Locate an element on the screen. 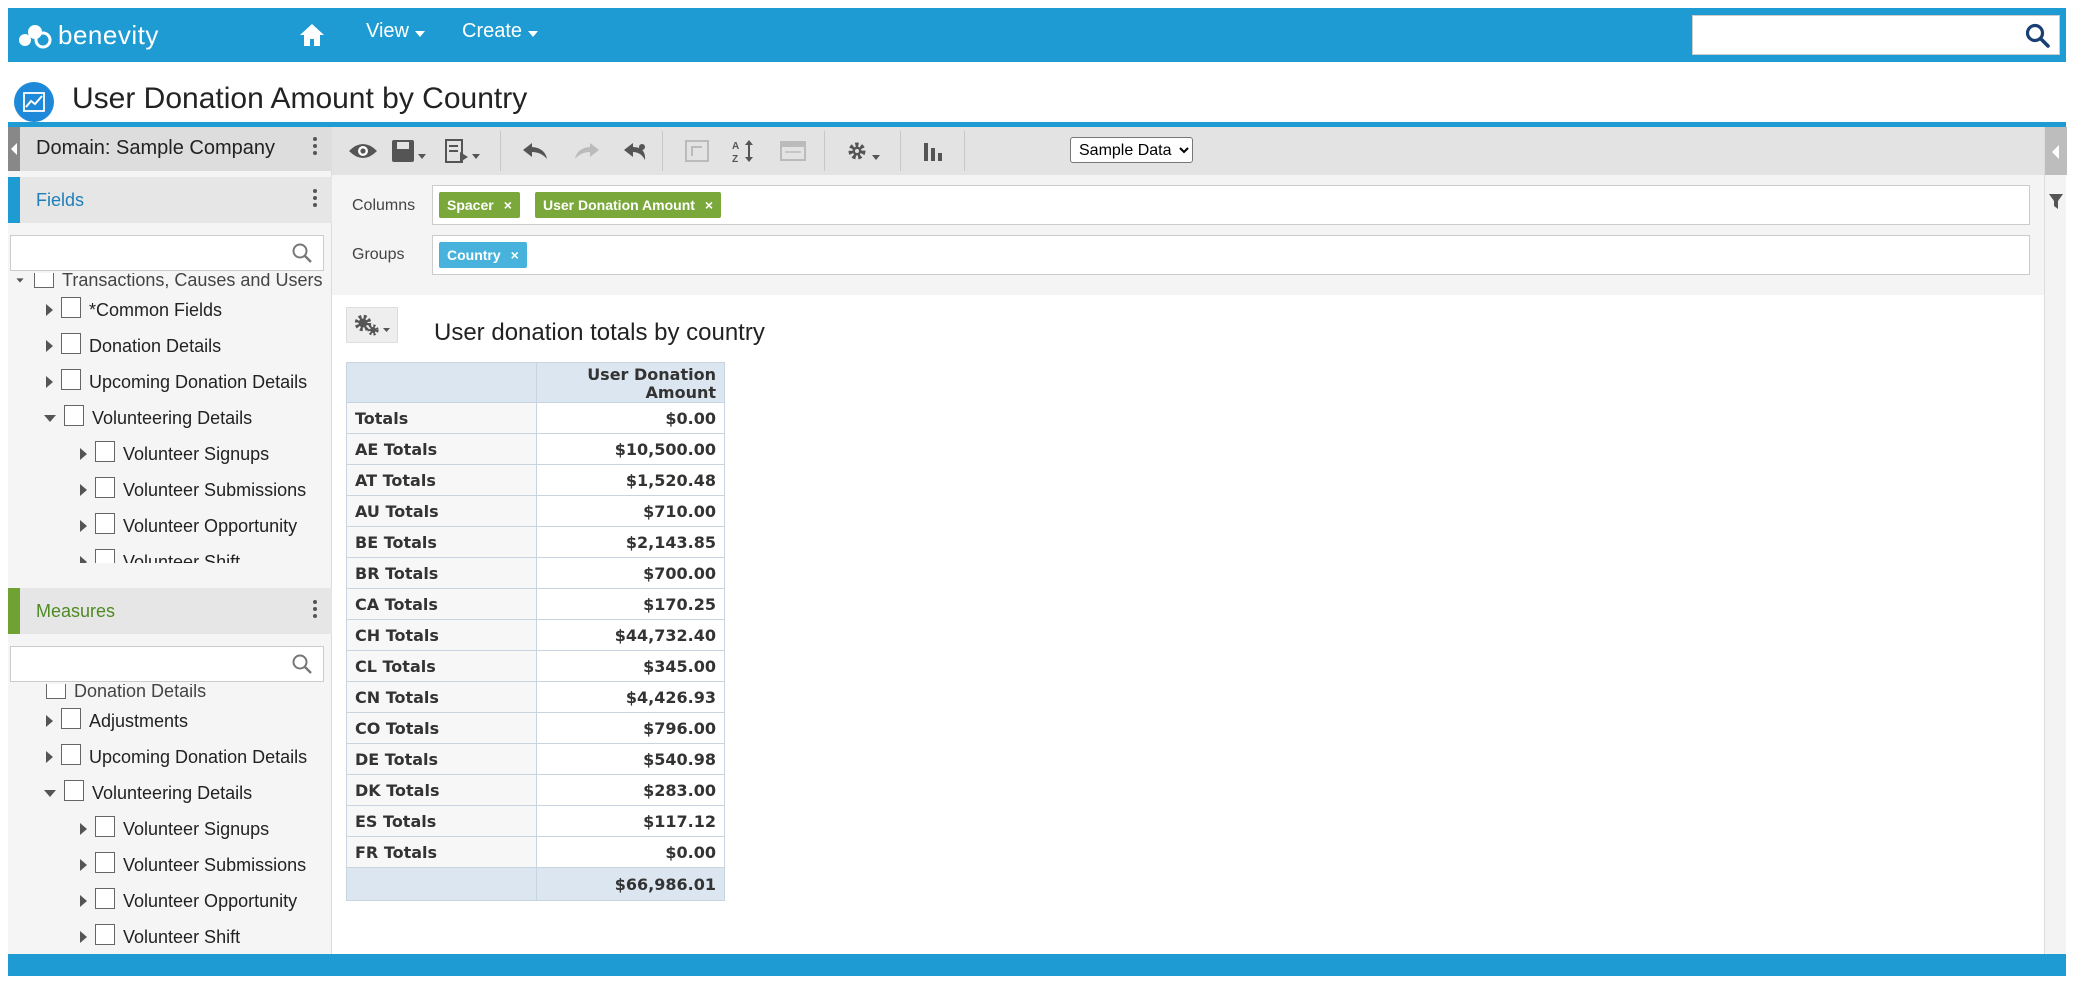  reset-icon is located at coordinates (635, 151).